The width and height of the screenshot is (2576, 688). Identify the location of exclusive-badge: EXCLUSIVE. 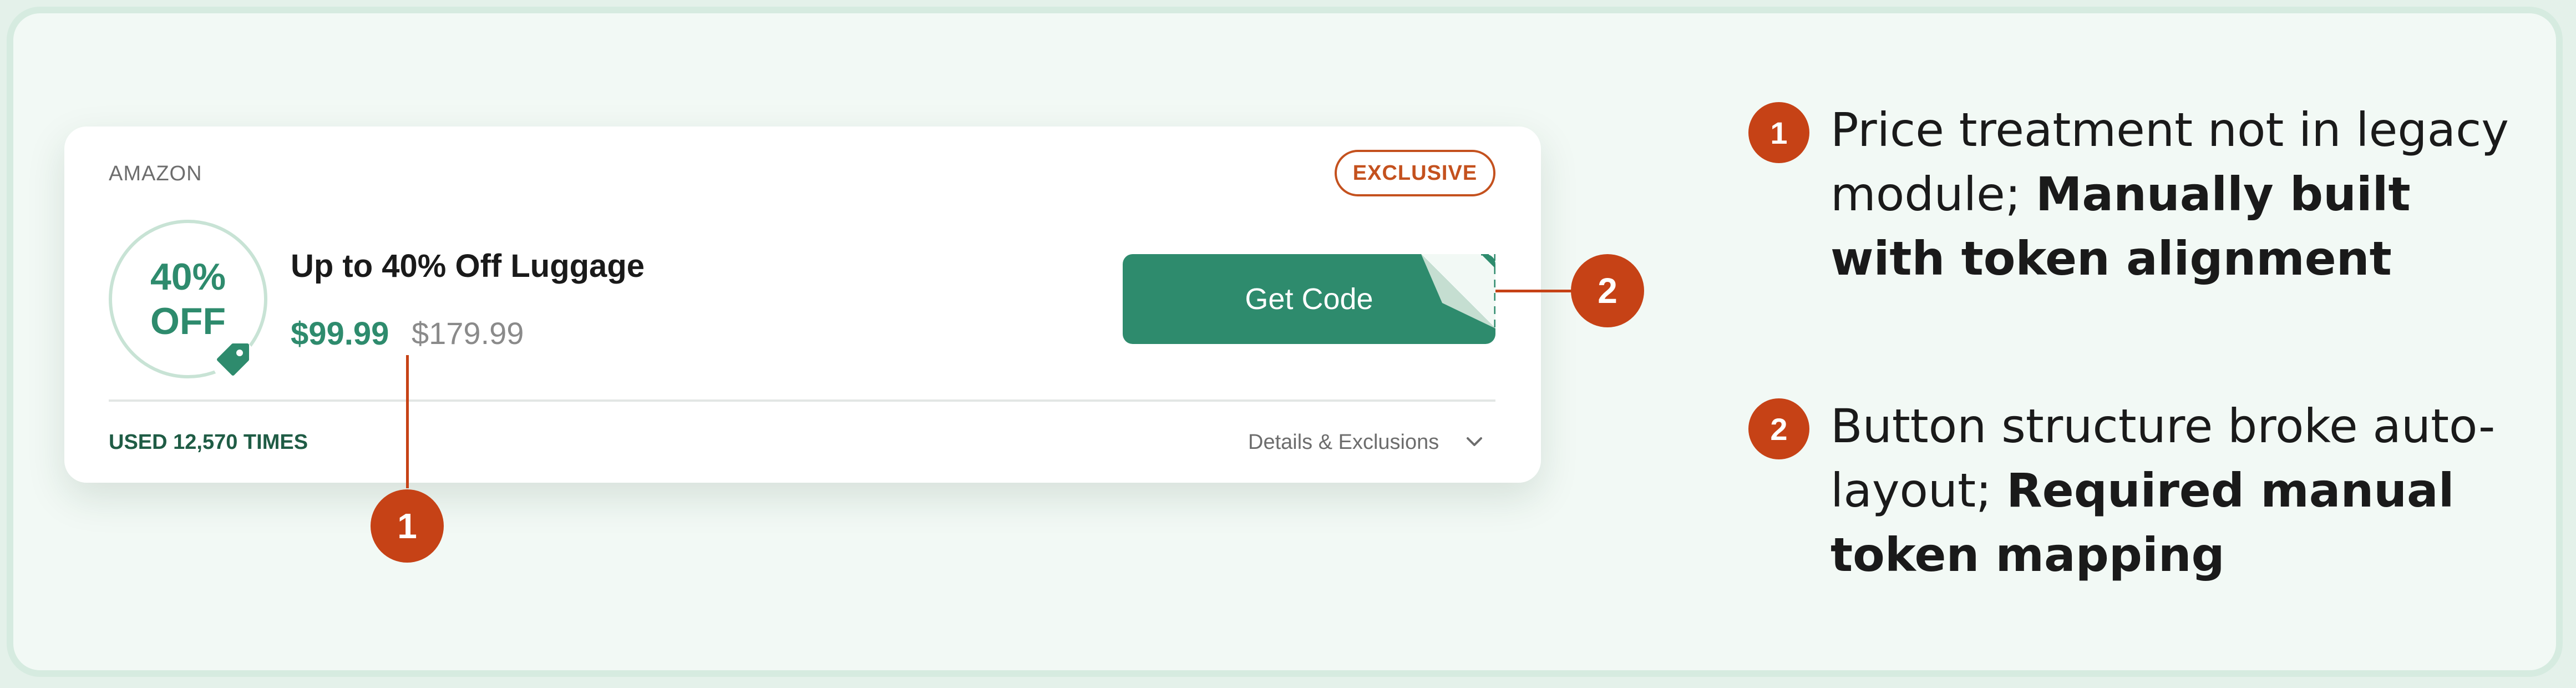
(1415, 173).